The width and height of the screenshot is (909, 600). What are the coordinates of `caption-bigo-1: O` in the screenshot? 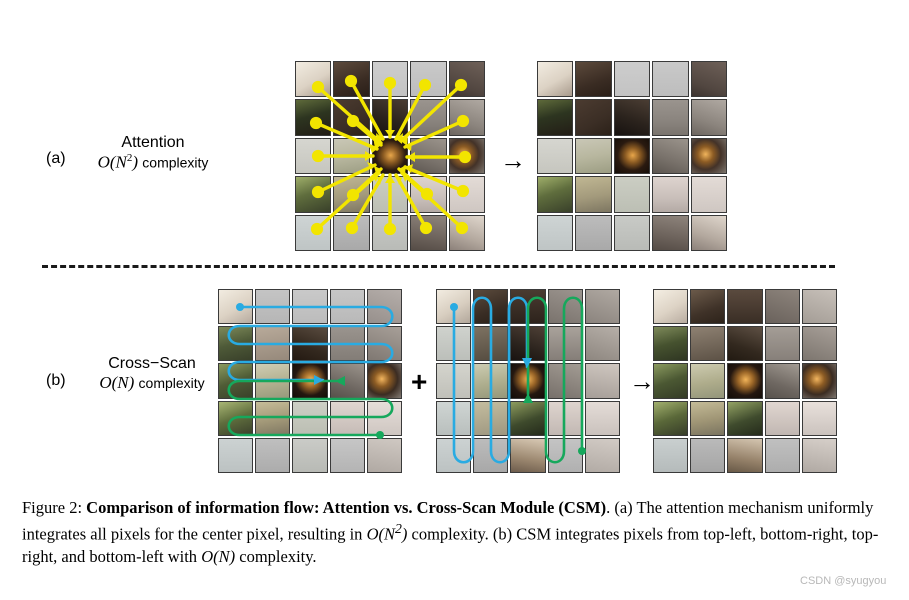 It's located at (372, 534).